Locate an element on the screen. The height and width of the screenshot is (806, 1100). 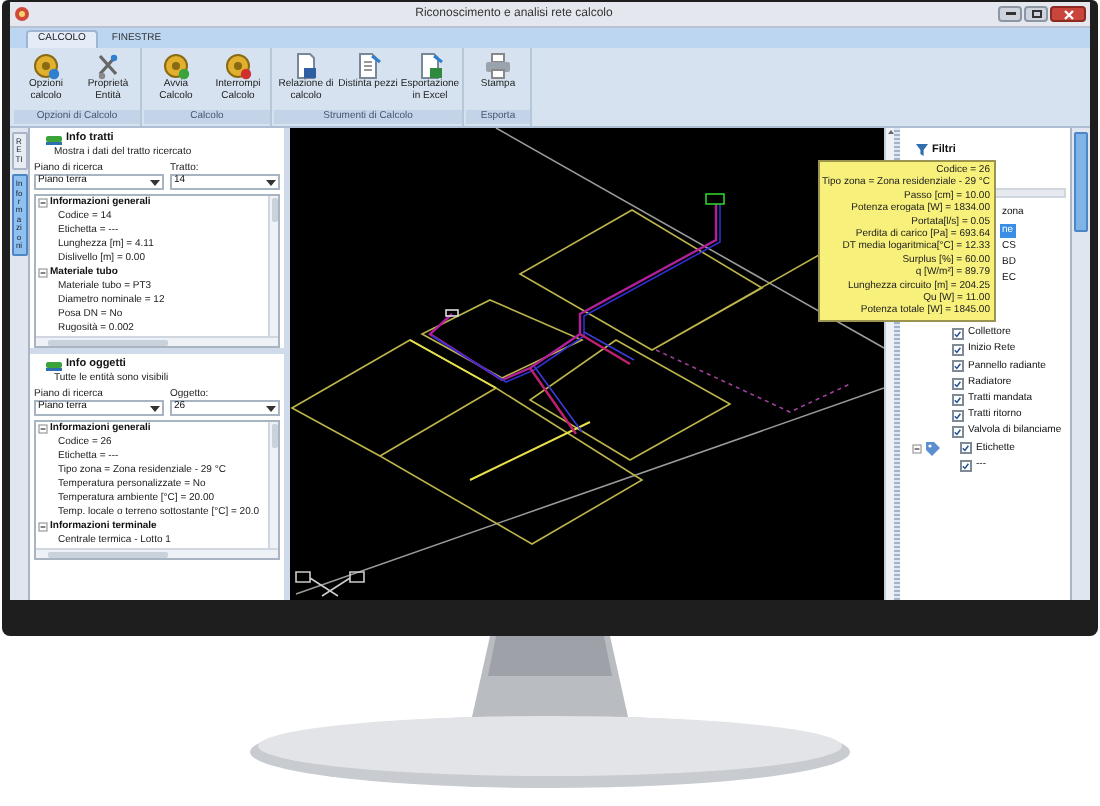
close-button is located at coordinates (1068, 14).